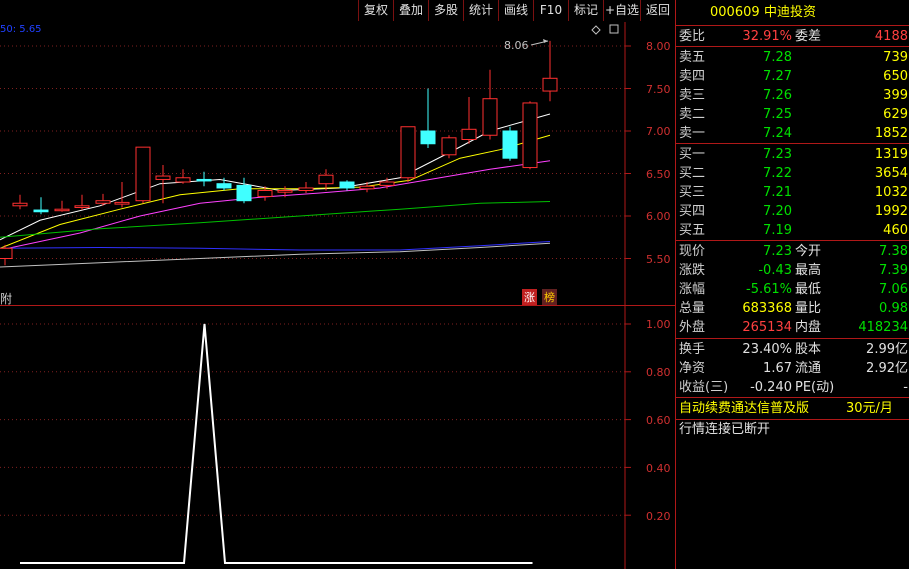  I want to click on ind-y-tick-label: 0.80, so click(658, 372).